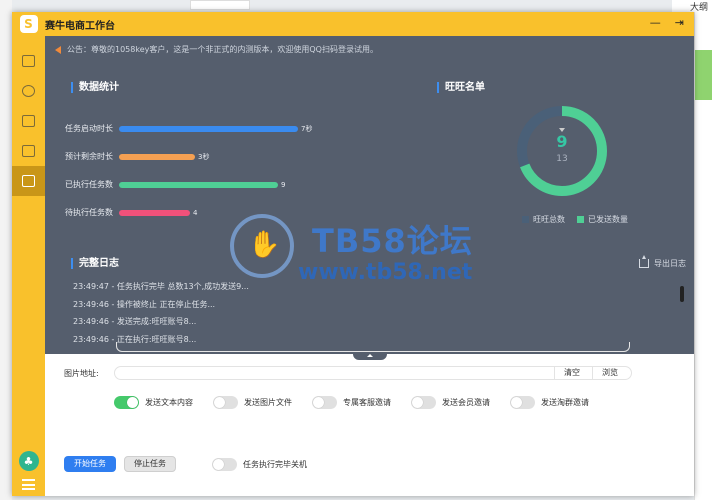 The width and height of the screenshot is (712, 500). What do you see at coordinates (562, 159) in the screenshot?
I see `donut-total-value: 13` at bounding box center [562, 159].